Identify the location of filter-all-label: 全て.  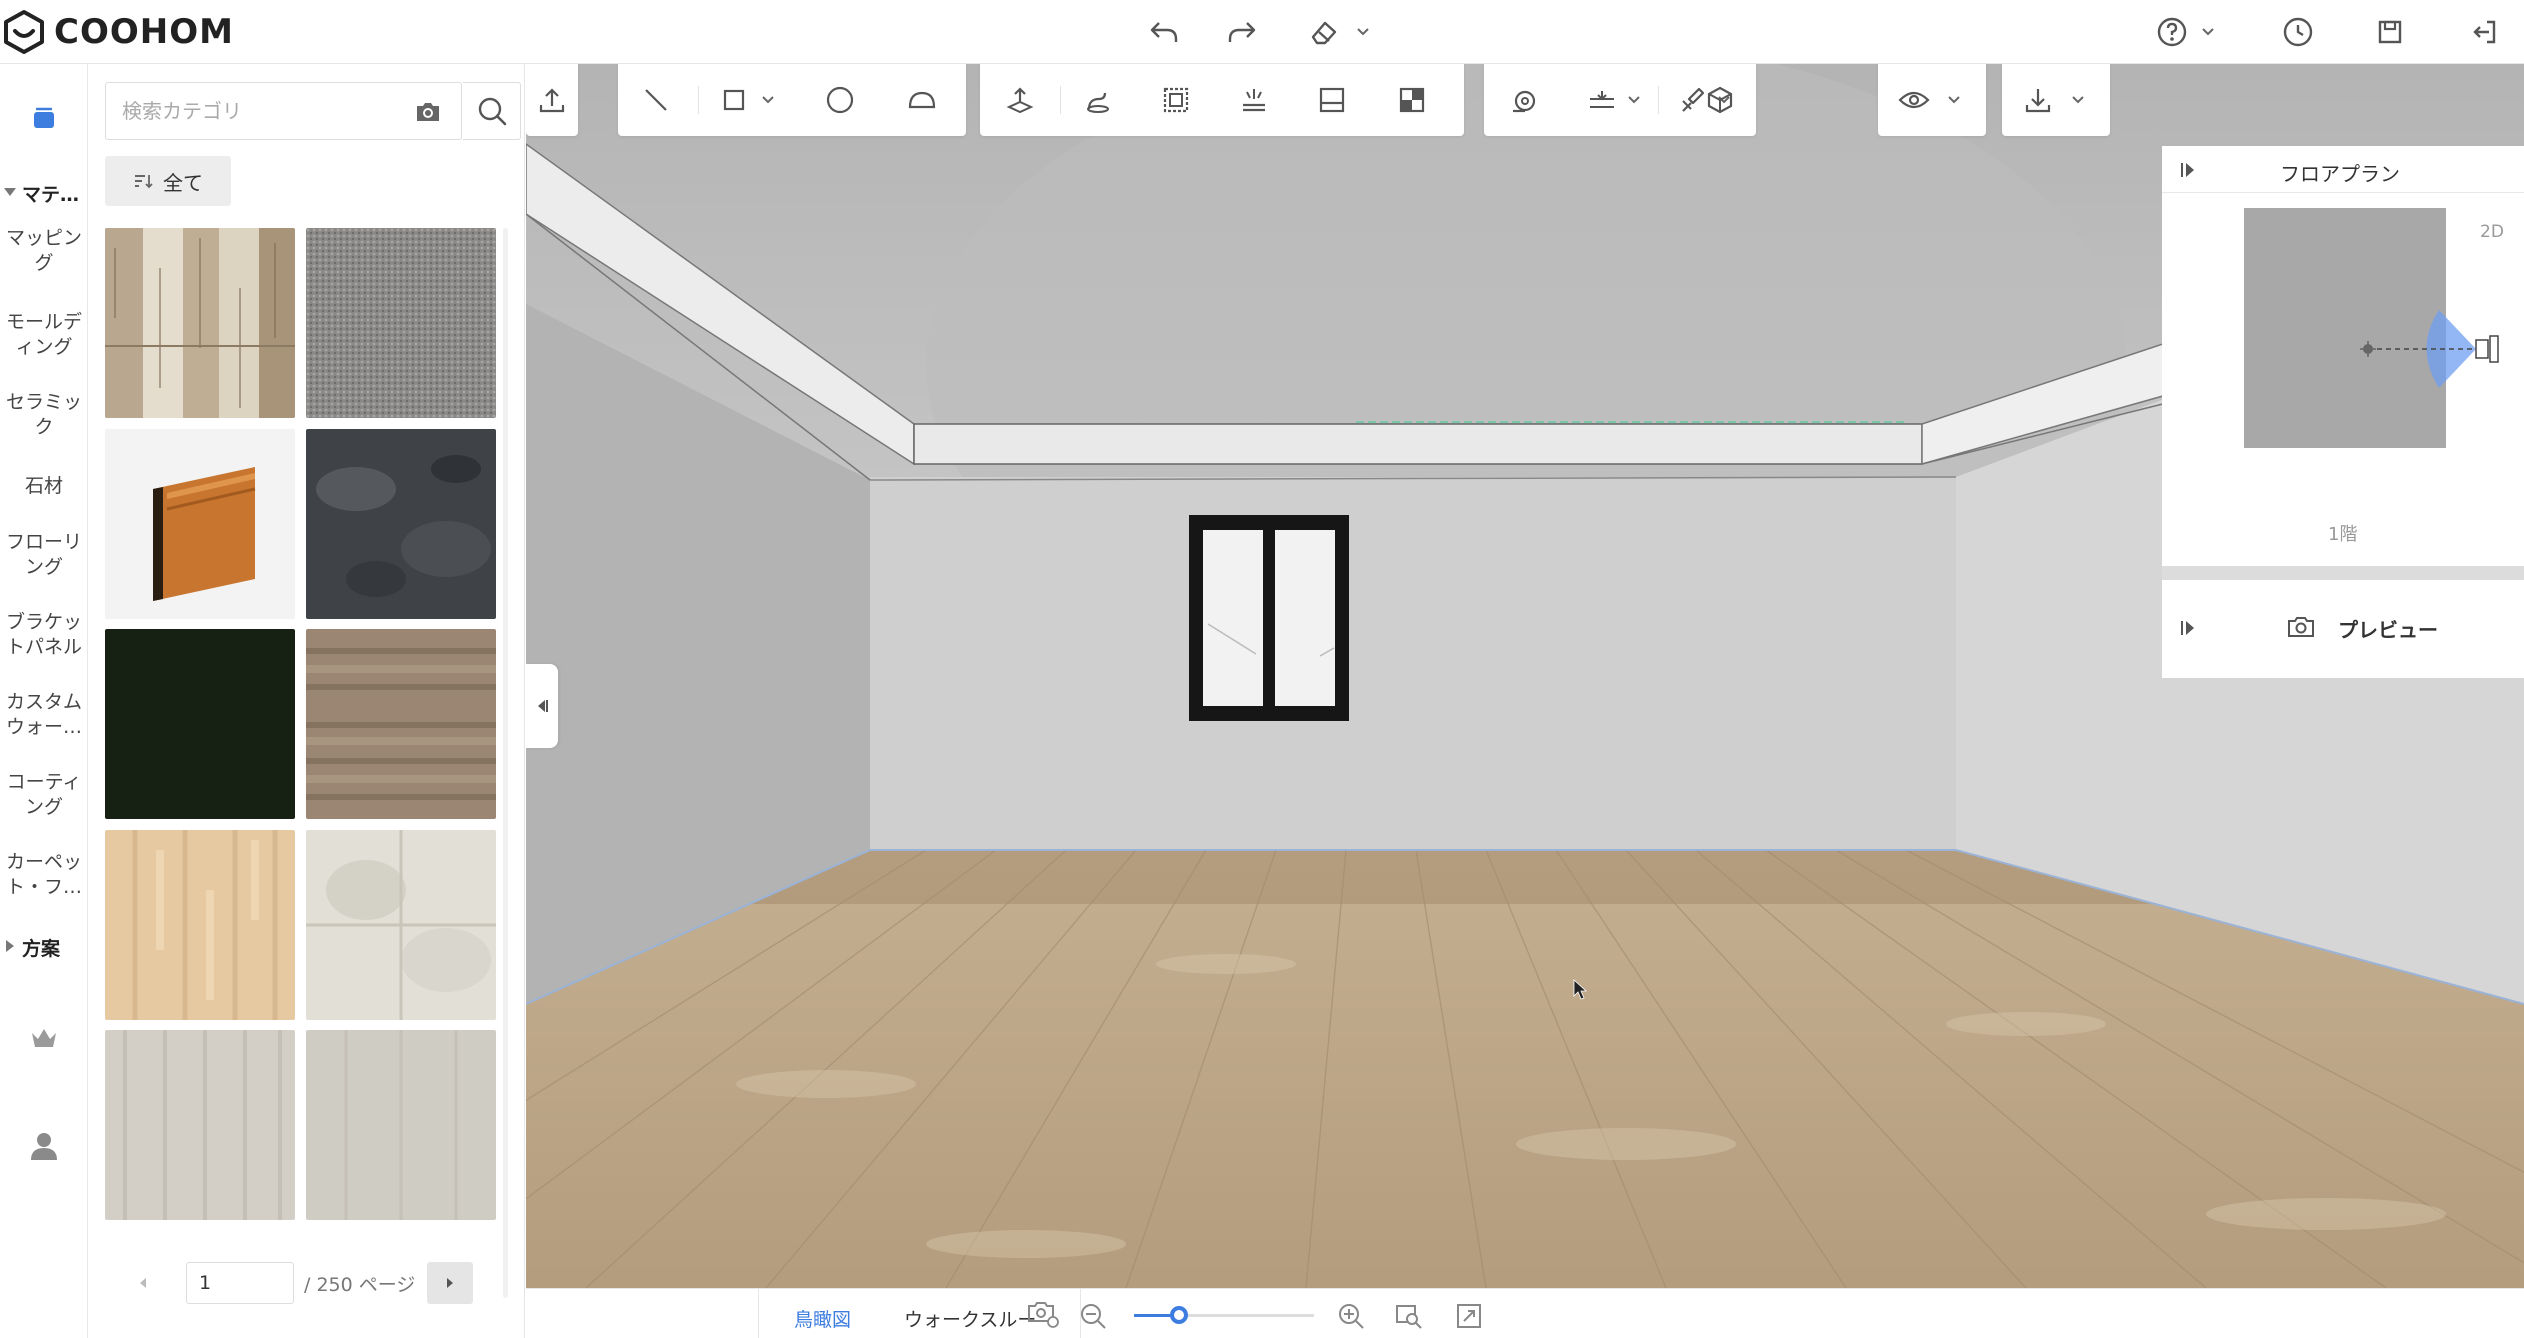
(183, 182).